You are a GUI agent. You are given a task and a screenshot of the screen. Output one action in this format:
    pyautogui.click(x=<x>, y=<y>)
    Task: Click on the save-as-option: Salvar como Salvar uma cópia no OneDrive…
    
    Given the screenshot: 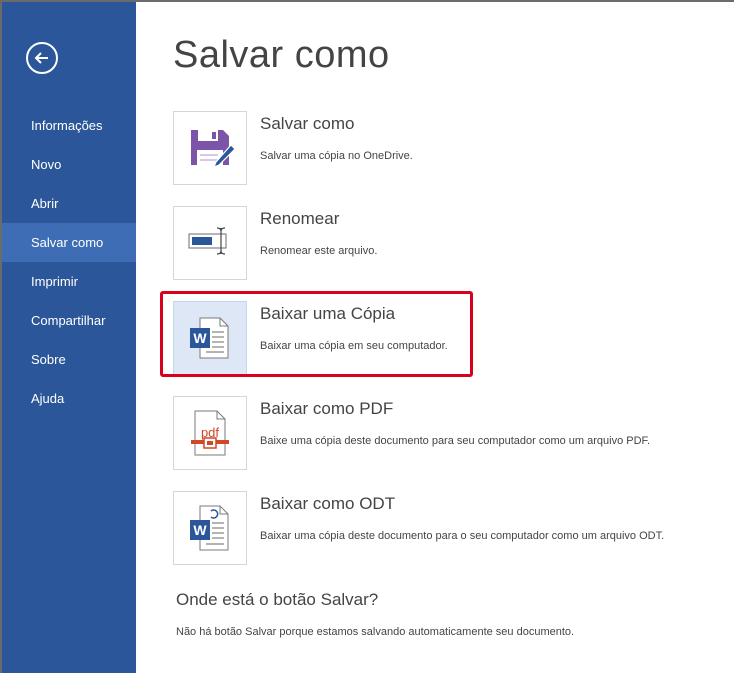 What is the action you would take?
    pyautogui.click(x=443, y=148)
    